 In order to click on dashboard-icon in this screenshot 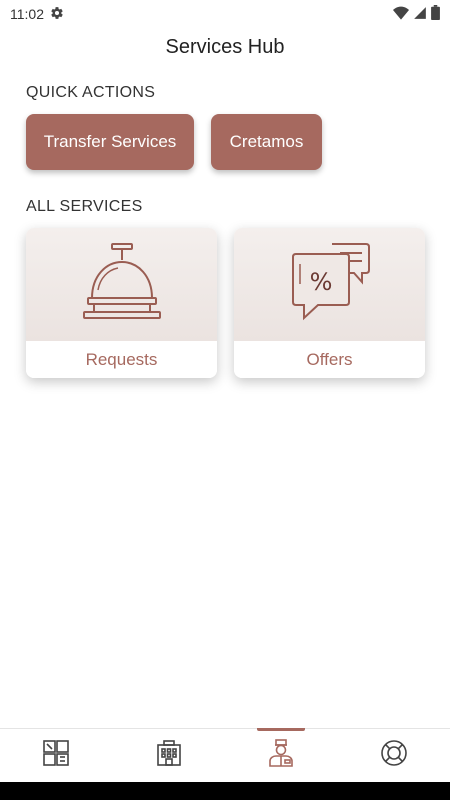, I will do `click(56, 755)`.